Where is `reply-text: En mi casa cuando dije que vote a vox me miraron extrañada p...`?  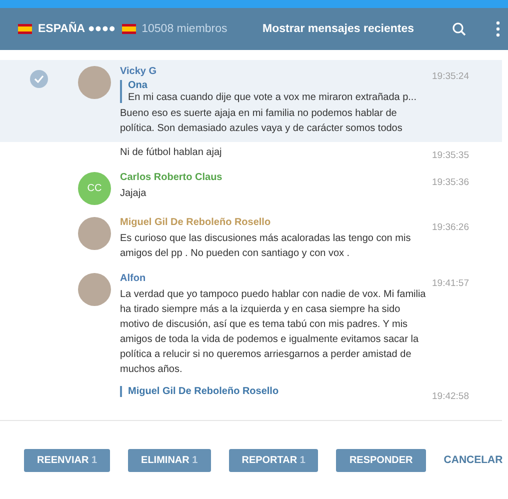 reply-text: En mi casa cuando dije que vote a vox me miraron extrañada p... is located at coordinates (272, 97).